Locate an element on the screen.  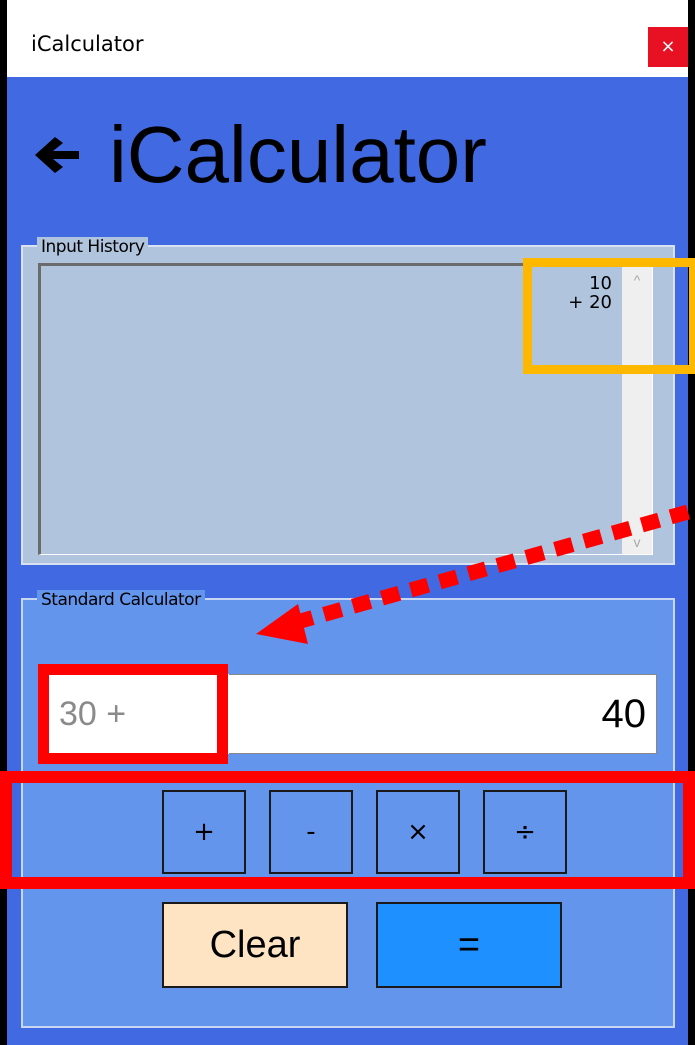
input-history-legend: Input History is located at coordinates (93, 247).